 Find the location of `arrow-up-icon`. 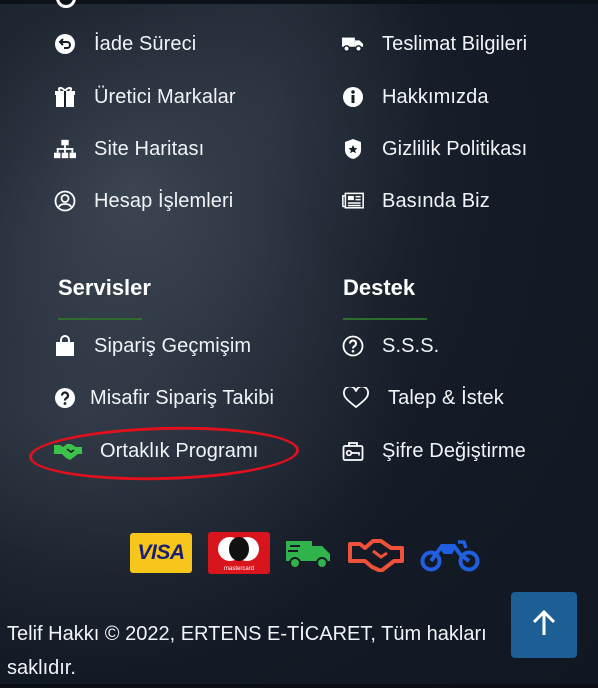

arrow-up-icon is located at coordinates (544, 625).